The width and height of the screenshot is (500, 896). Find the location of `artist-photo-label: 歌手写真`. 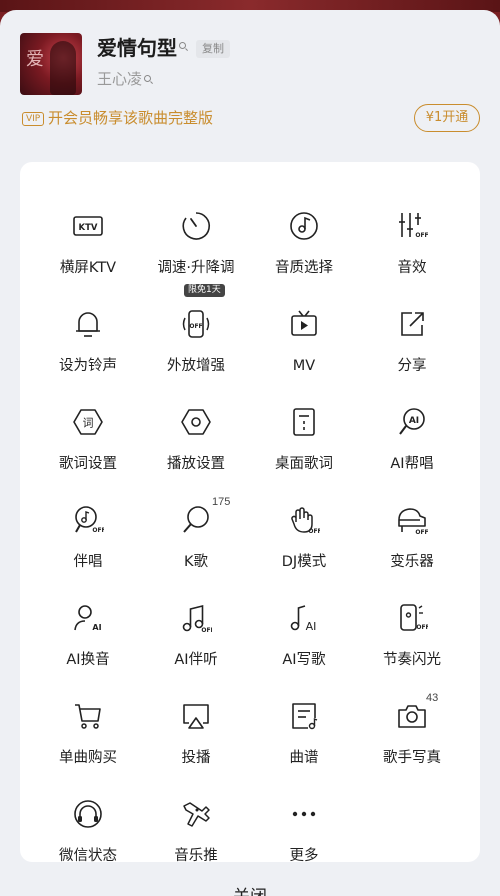

artist-photo-label: 歌手写真 is located at coordinates (412, 758).